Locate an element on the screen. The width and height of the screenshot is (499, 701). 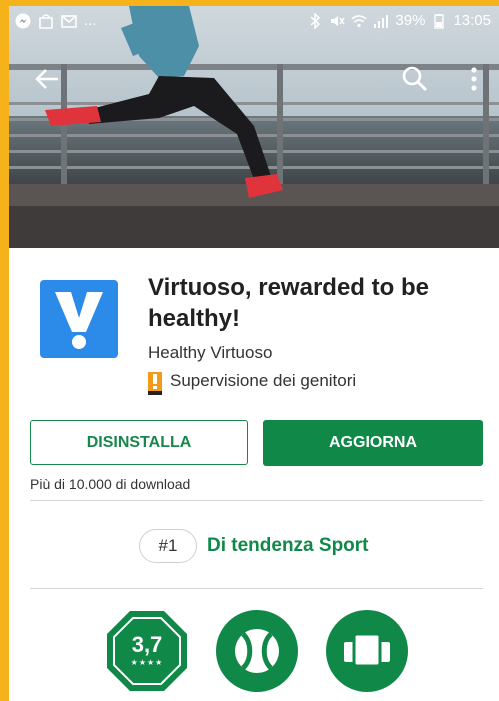
frame-left-border is located at coordinates (4, 350).